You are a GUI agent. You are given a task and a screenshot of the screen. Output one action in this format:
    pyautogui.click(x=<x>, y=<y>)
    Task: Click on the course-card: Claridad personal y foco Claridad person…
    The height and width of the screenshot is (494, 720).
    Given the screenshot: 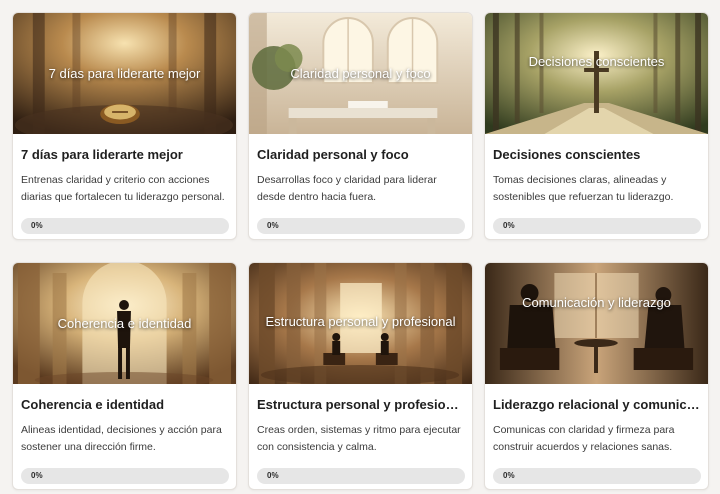 What is the action you would take?
    pyautogui.click(x=360, y=126)
    